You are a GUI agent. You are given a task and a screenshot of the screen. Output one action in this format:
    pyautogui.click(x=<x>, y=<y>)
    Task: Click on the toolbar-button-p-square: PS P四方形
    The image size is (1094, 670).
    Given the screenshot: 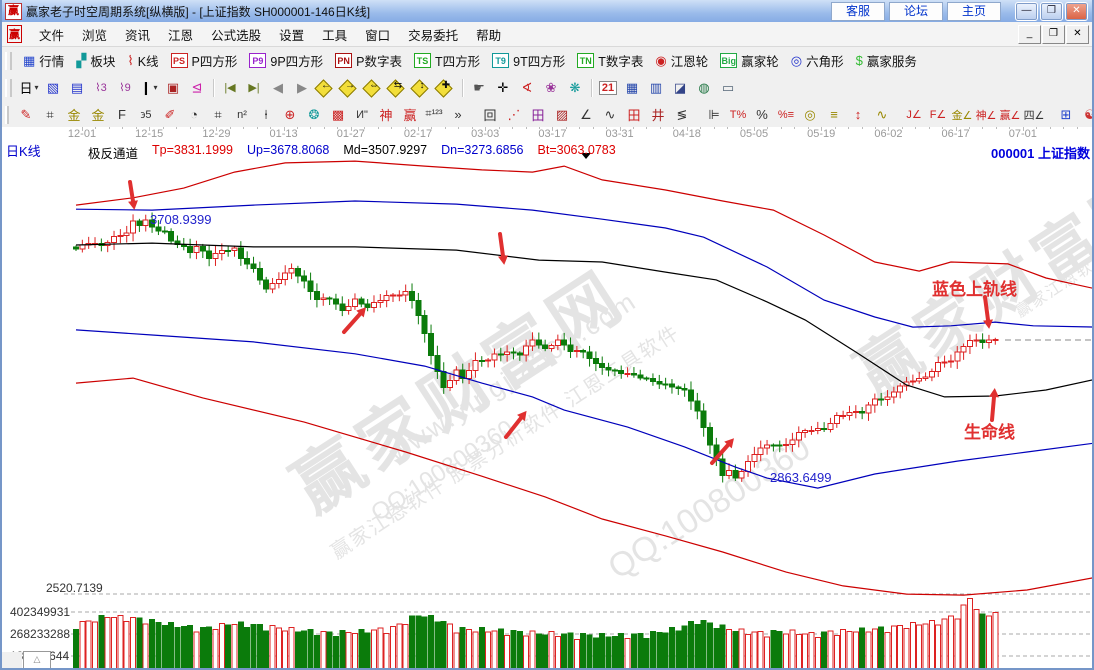 What is the action you would take?
    pyautogui.click(x=204, y=60)
    